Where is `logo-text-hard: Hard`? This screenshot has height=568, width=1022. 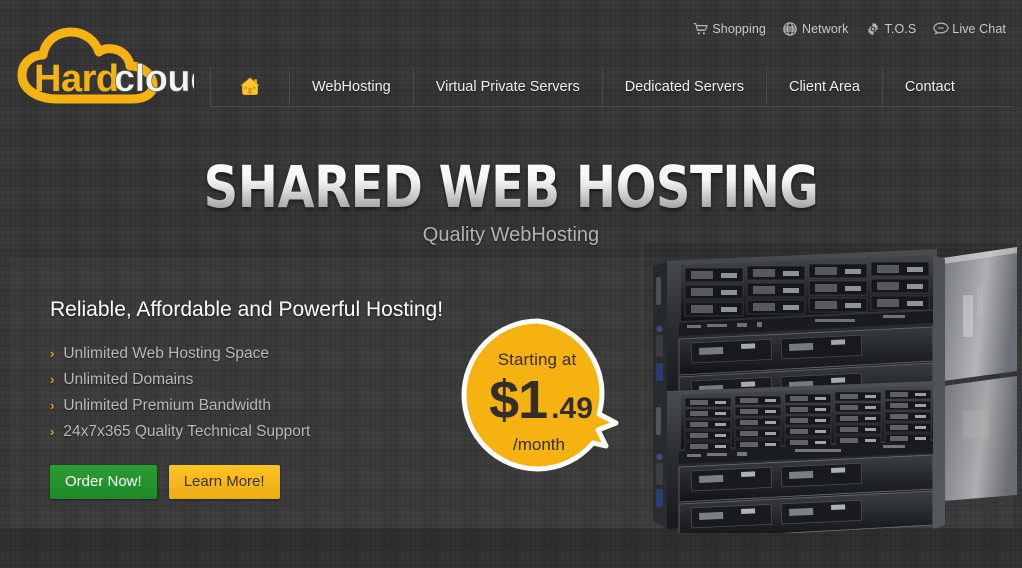 logo-text-hard: Hard is located at coordinates (76, 79).